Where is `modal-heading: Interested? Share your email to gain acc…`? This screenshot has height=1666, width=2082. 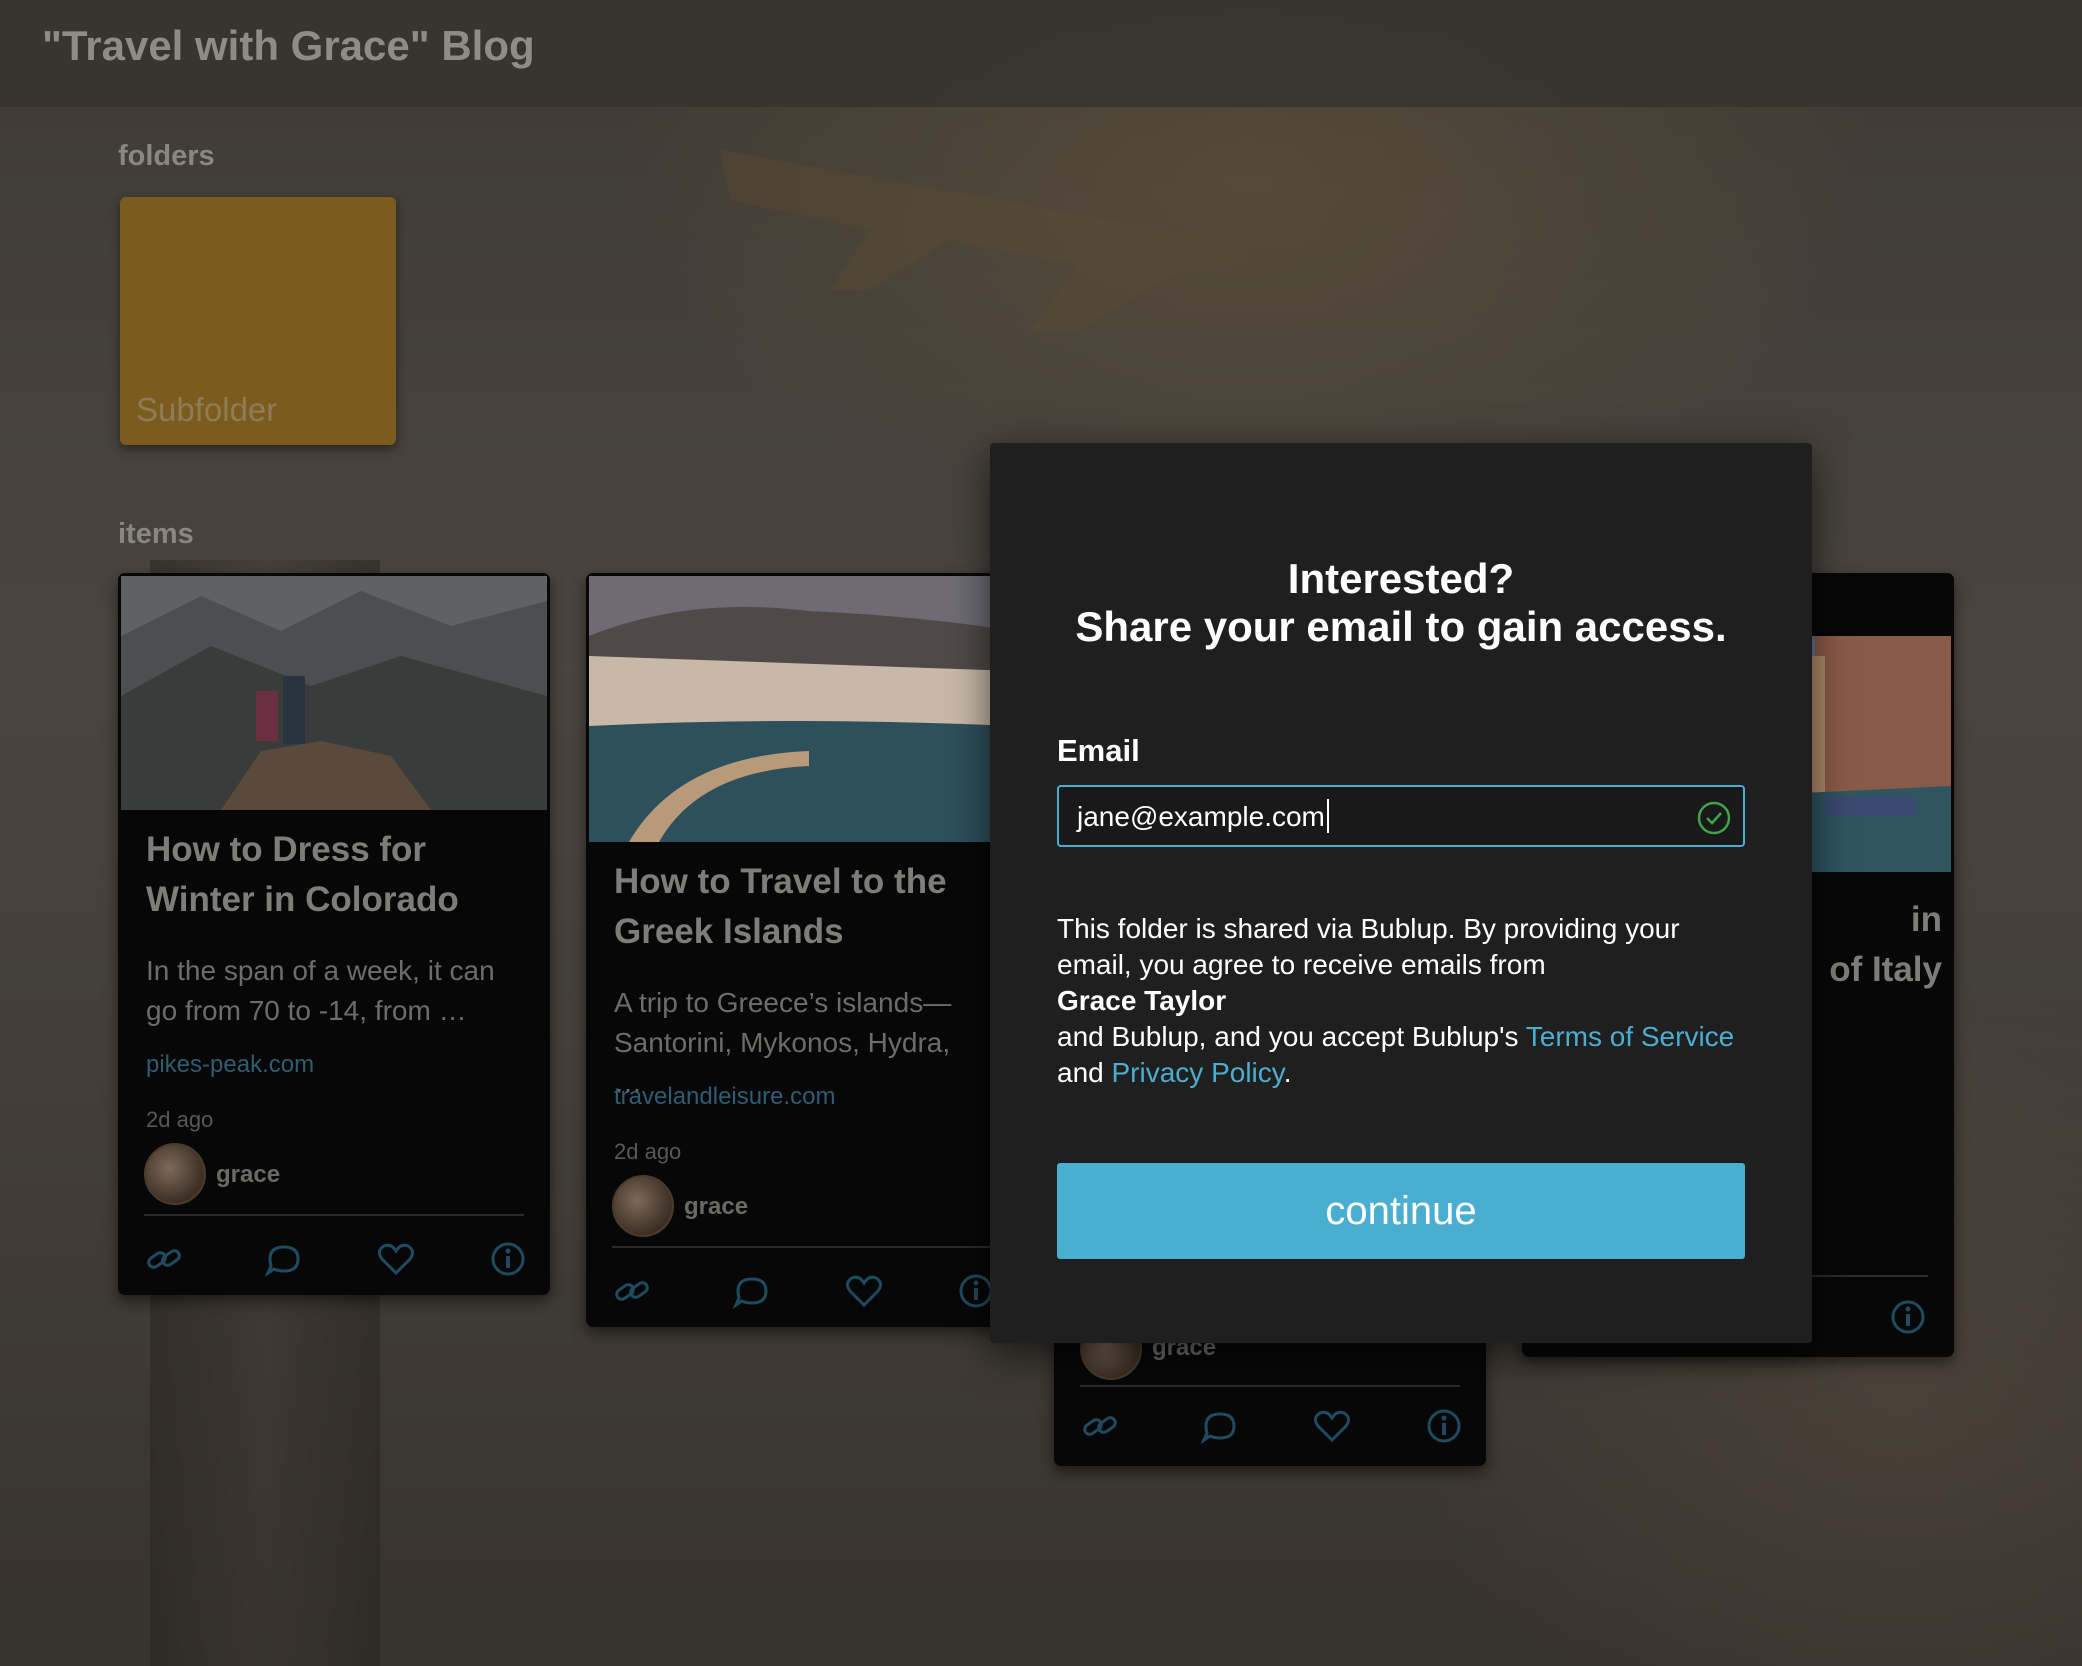
modal-heading: Interested? Share your email to gain acc… is located at coordinates (1401, 603).